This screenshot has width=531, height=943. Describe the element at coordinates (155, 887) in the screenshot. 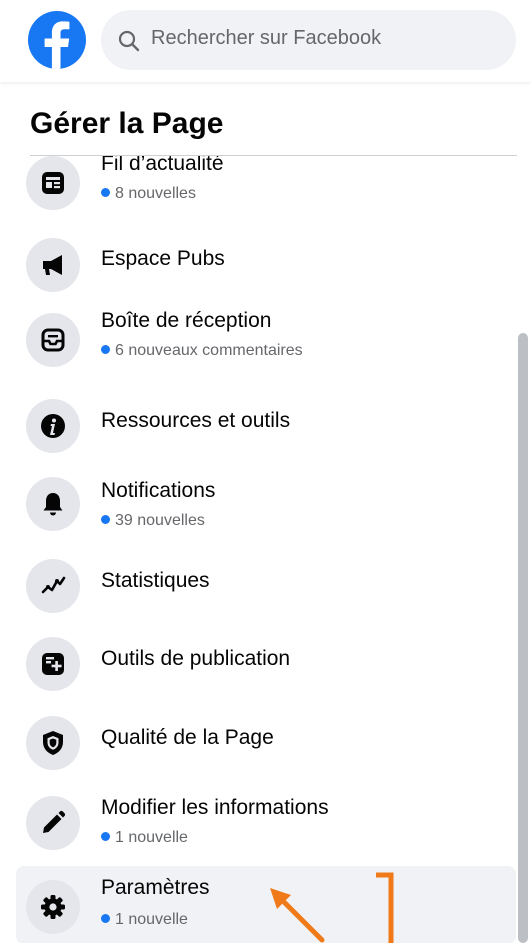

I see `menu-item-label: Paramètres` at that location.